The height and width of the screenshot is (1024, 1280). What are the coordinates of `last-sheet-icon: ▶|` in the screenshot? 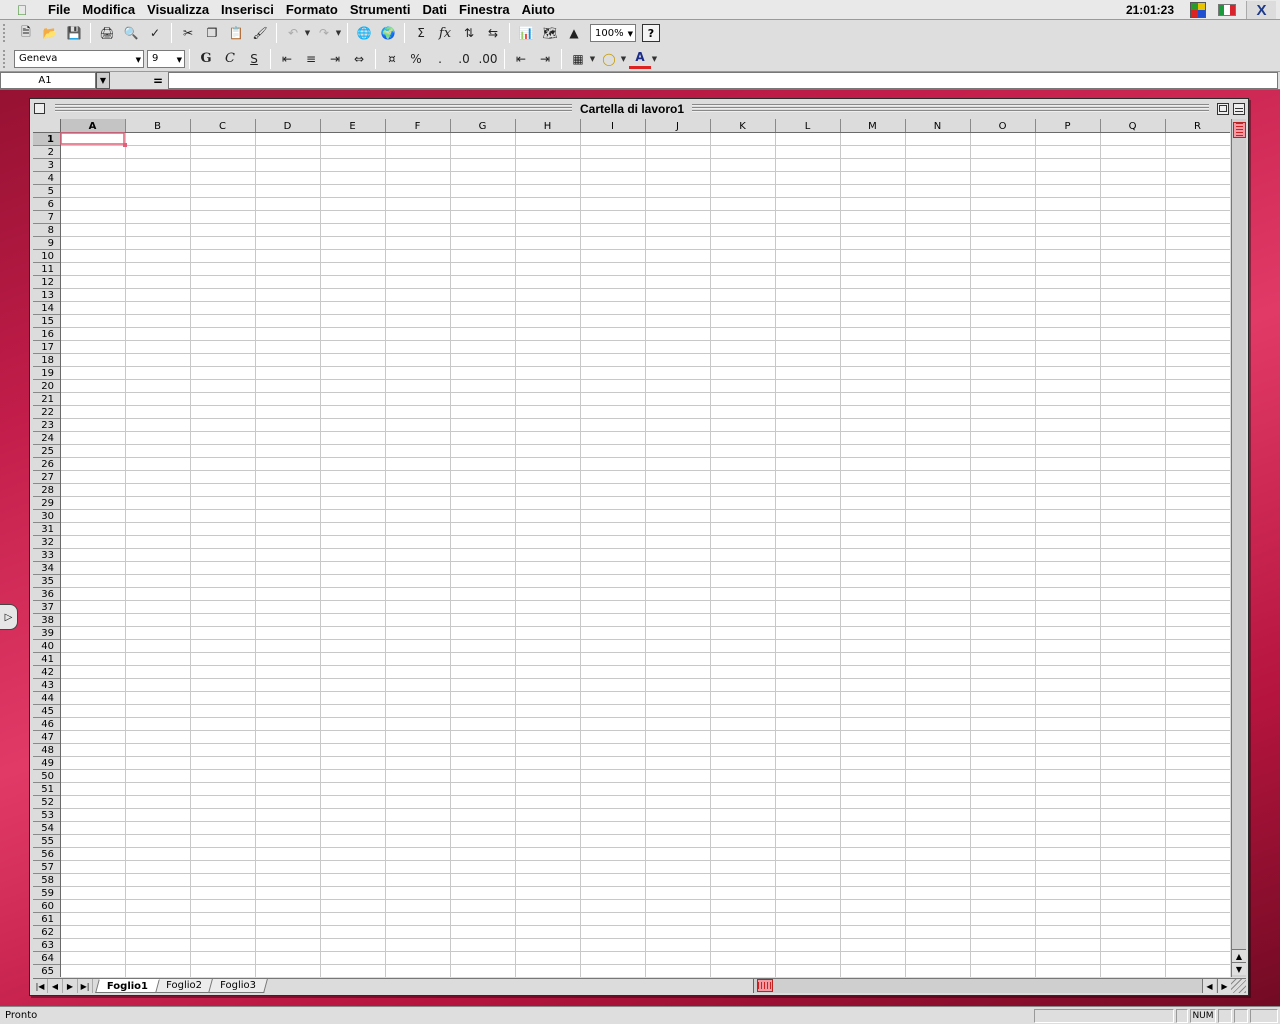 It's located at (85, 986).